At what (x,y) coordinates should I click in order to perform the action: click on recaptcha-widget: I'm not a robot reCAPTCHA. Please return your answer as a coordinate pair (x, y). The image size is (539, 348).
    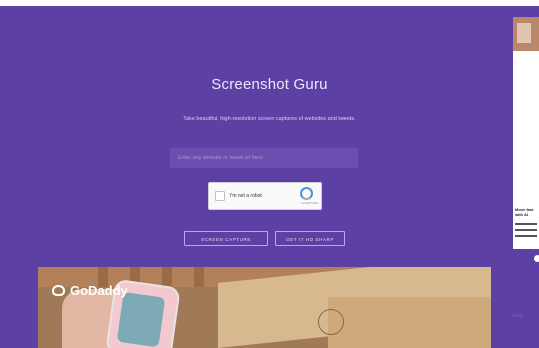
    Looking at the image, I should click on (265, 196).